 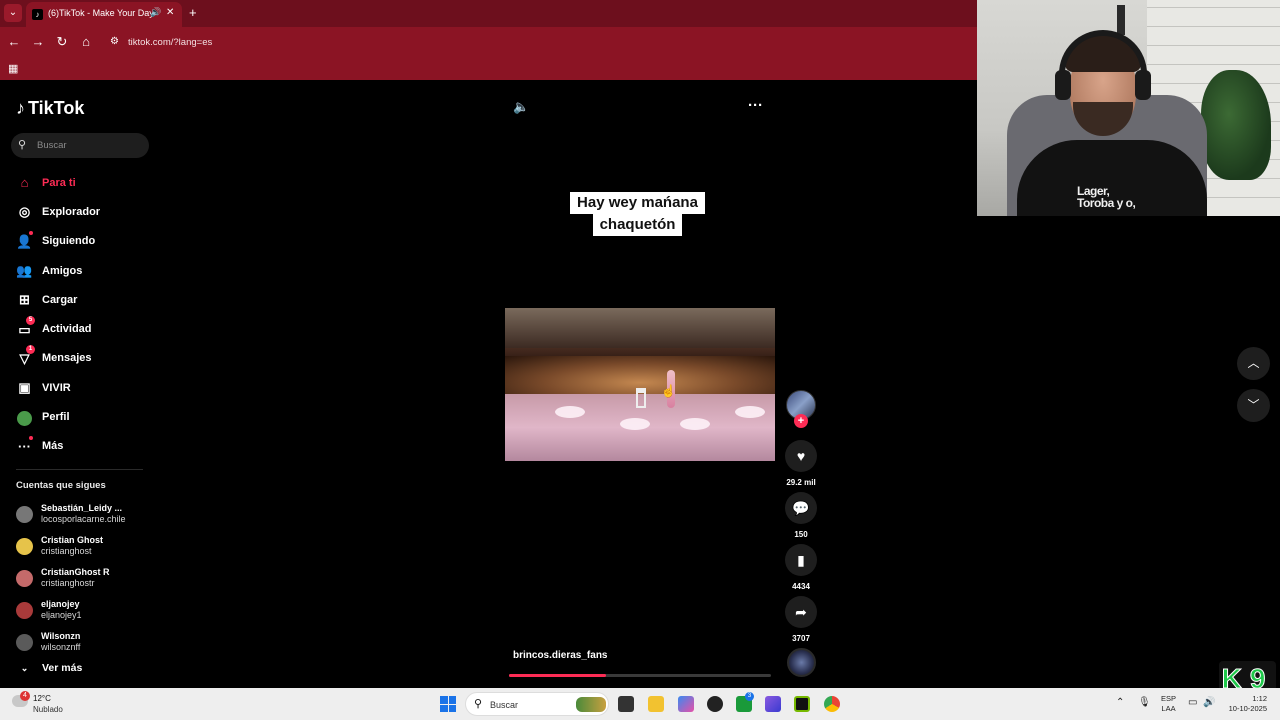 I want to click on heart-icon: ♥, so click(x=801, y=456).